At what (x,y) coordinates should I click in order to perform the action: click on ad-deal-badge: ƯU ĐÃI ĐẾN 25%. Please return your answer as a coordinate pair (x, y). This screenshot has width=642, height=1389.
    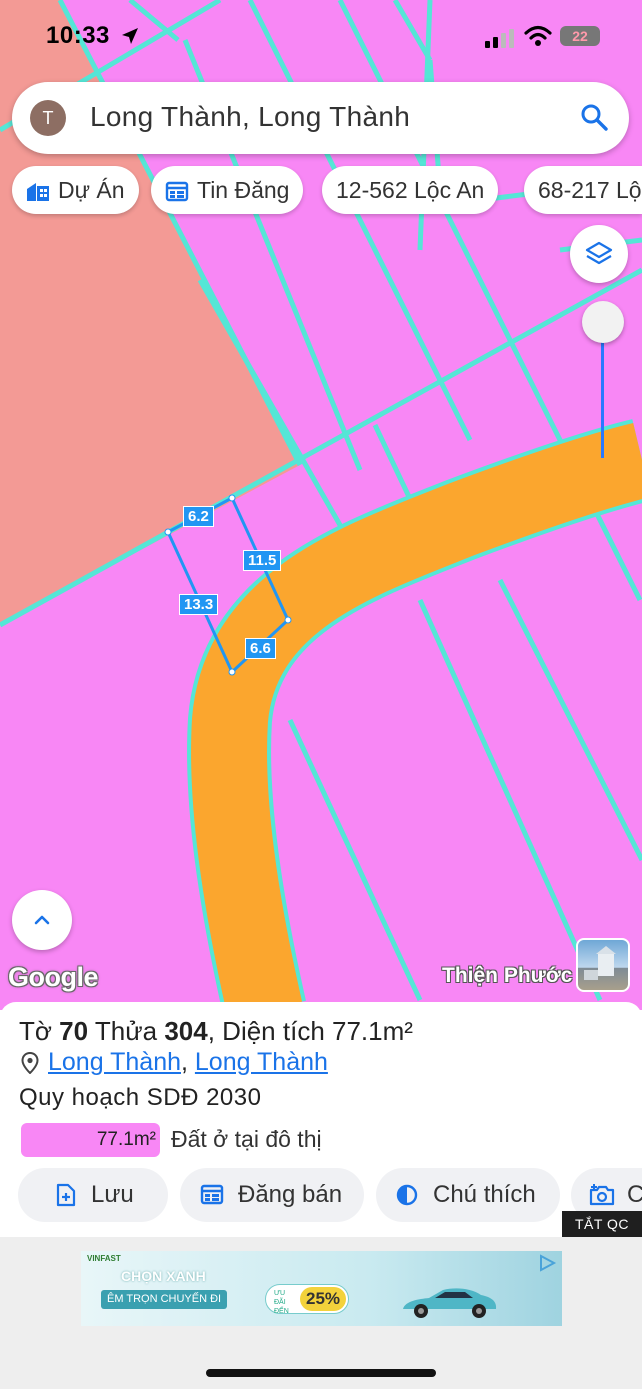
    Looking at the image, I should click on (307, 1299).